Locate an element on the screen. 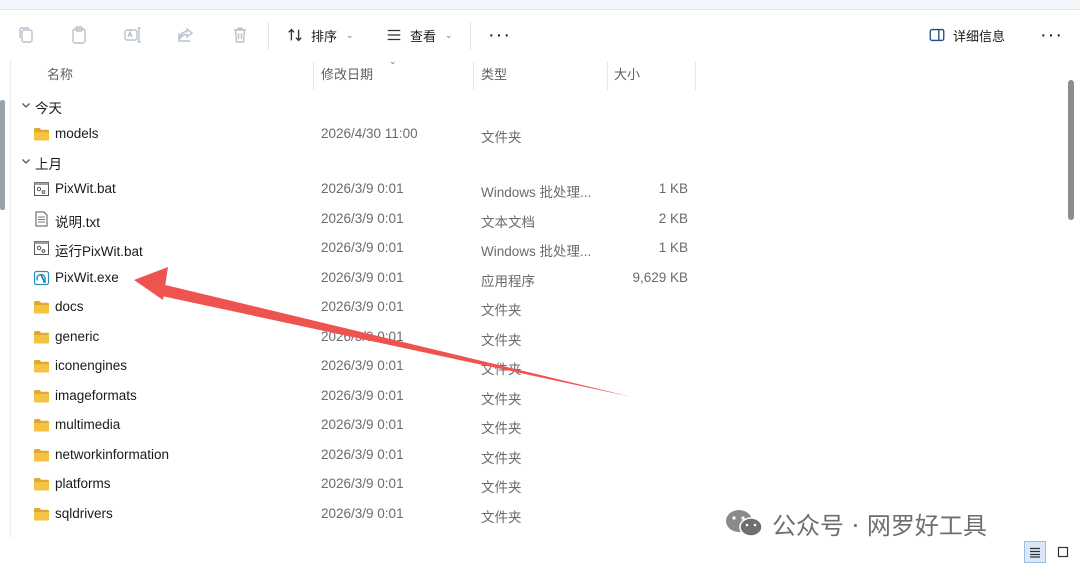 The height and width of the screenshot is (566, 1080). file-row: models 2026/4/30 11:00 文件夹 is located at coordinates (537, 135).